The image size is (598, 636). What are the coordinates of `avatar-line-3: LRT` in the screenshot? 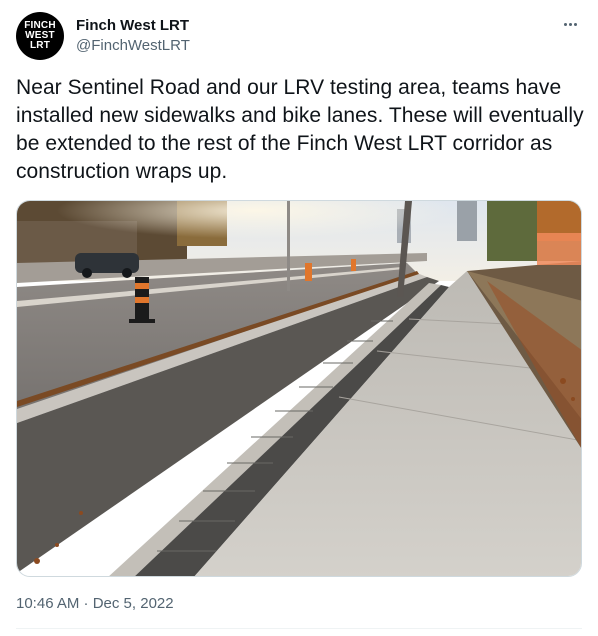 It's located at (40, 45).